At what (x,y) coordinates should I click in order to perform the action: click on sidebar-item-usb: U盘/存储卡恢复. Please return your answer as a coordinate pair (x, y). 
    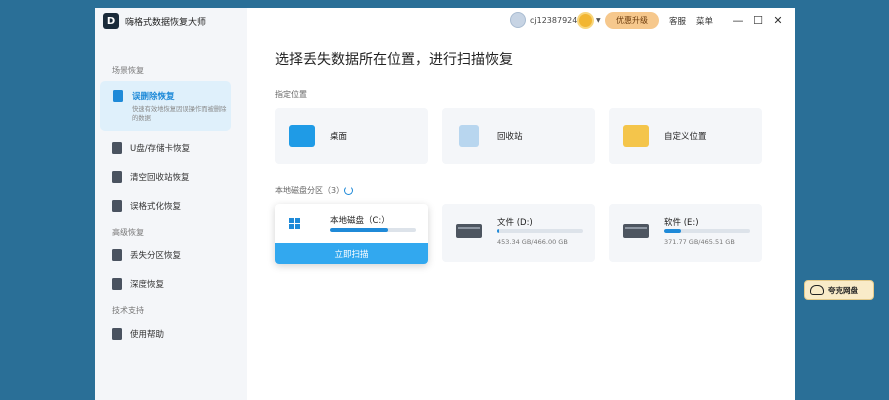
    Looking at the image, I should click on (151, 148).